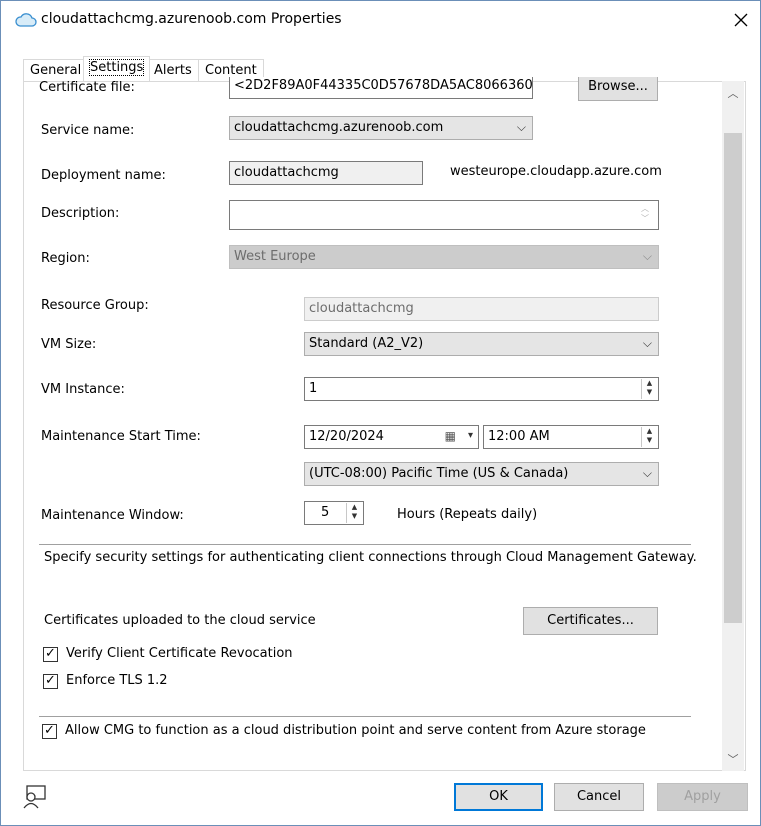 The width and height of the screenshot is (761, 826). I want to click on service-name-dropdown: cloudattachcmg.azurenoob.com ⌵, so click(381, 128).